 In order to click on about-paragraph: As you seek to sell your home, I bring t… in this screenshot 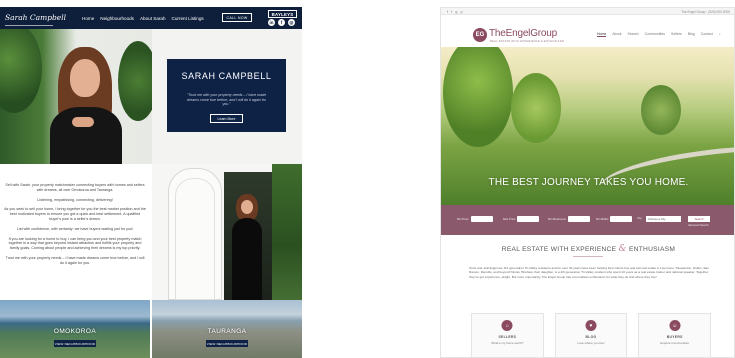, I will do `click(75, 214)`.